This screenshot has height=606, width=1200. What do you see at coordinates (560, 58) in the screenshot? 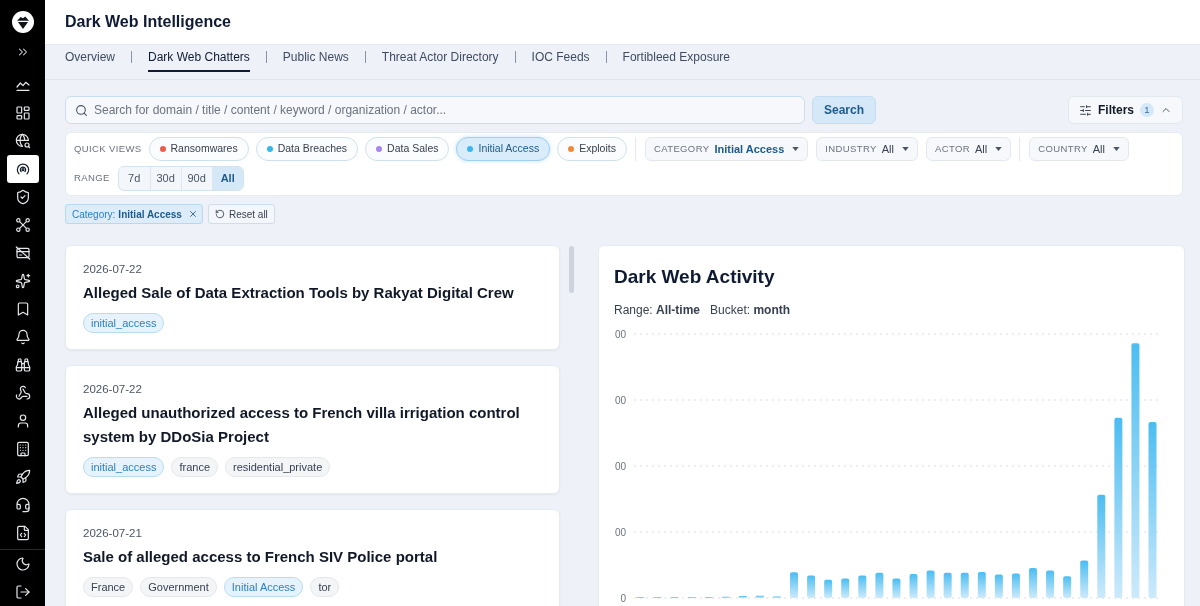
I see `tab: IOC Feeds` at bounding box center [560, 58].